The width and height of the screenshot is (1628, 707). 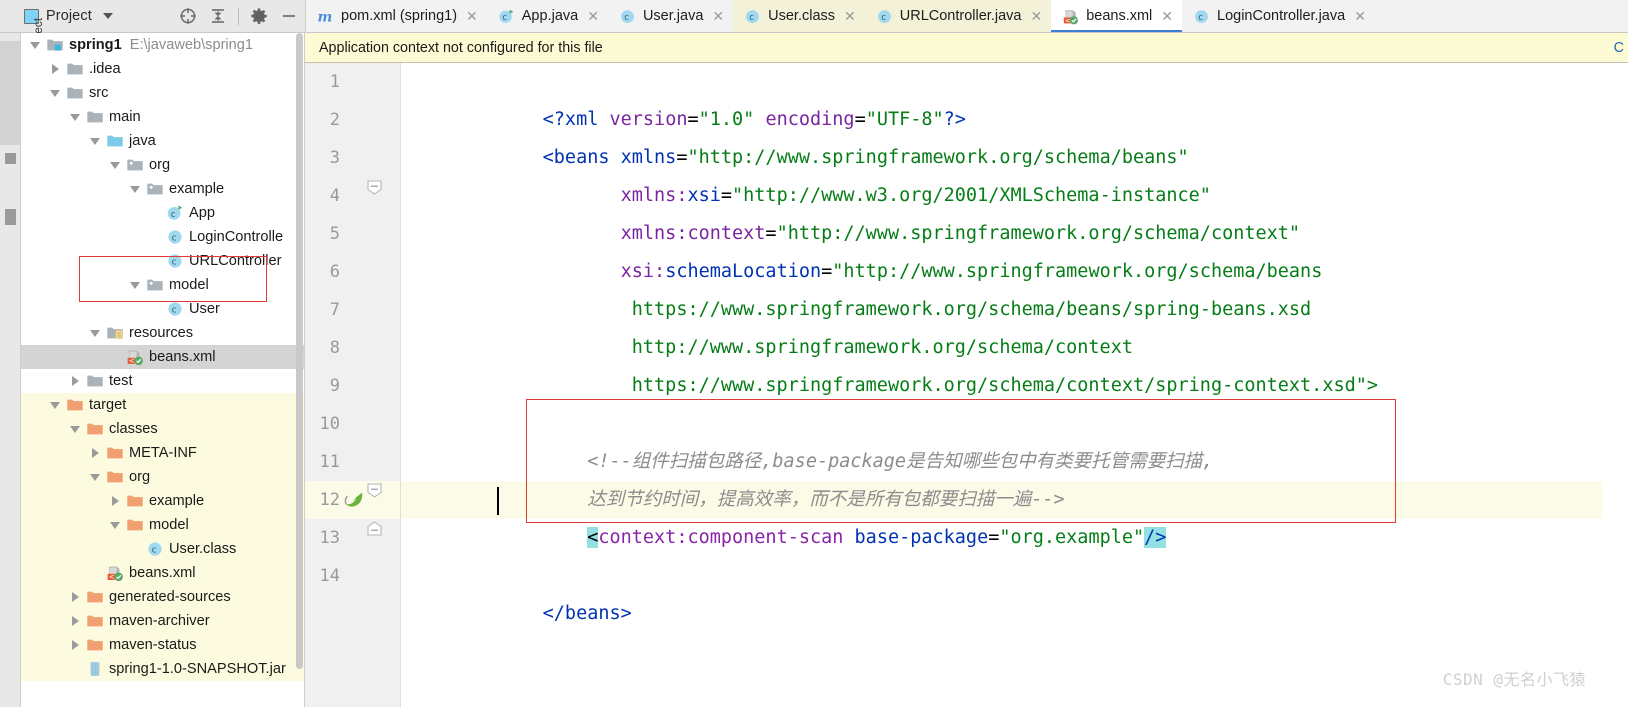 What do you see at coordinates (162, 117) in the screenshot?
I see `tree-item-main: main` at bounding box center [162, 117].